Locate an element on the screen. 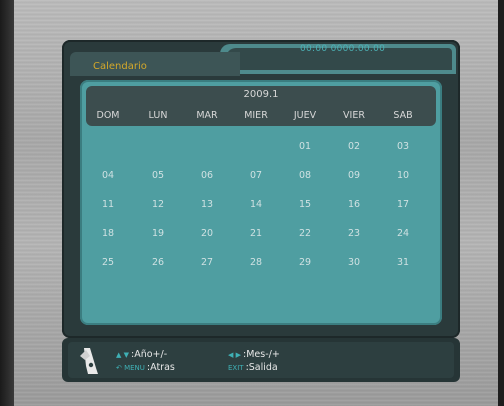 The width and height of the screenshot is (504, 406). help-month-label: :Mes-/+ is located at coordinates (261, 354).